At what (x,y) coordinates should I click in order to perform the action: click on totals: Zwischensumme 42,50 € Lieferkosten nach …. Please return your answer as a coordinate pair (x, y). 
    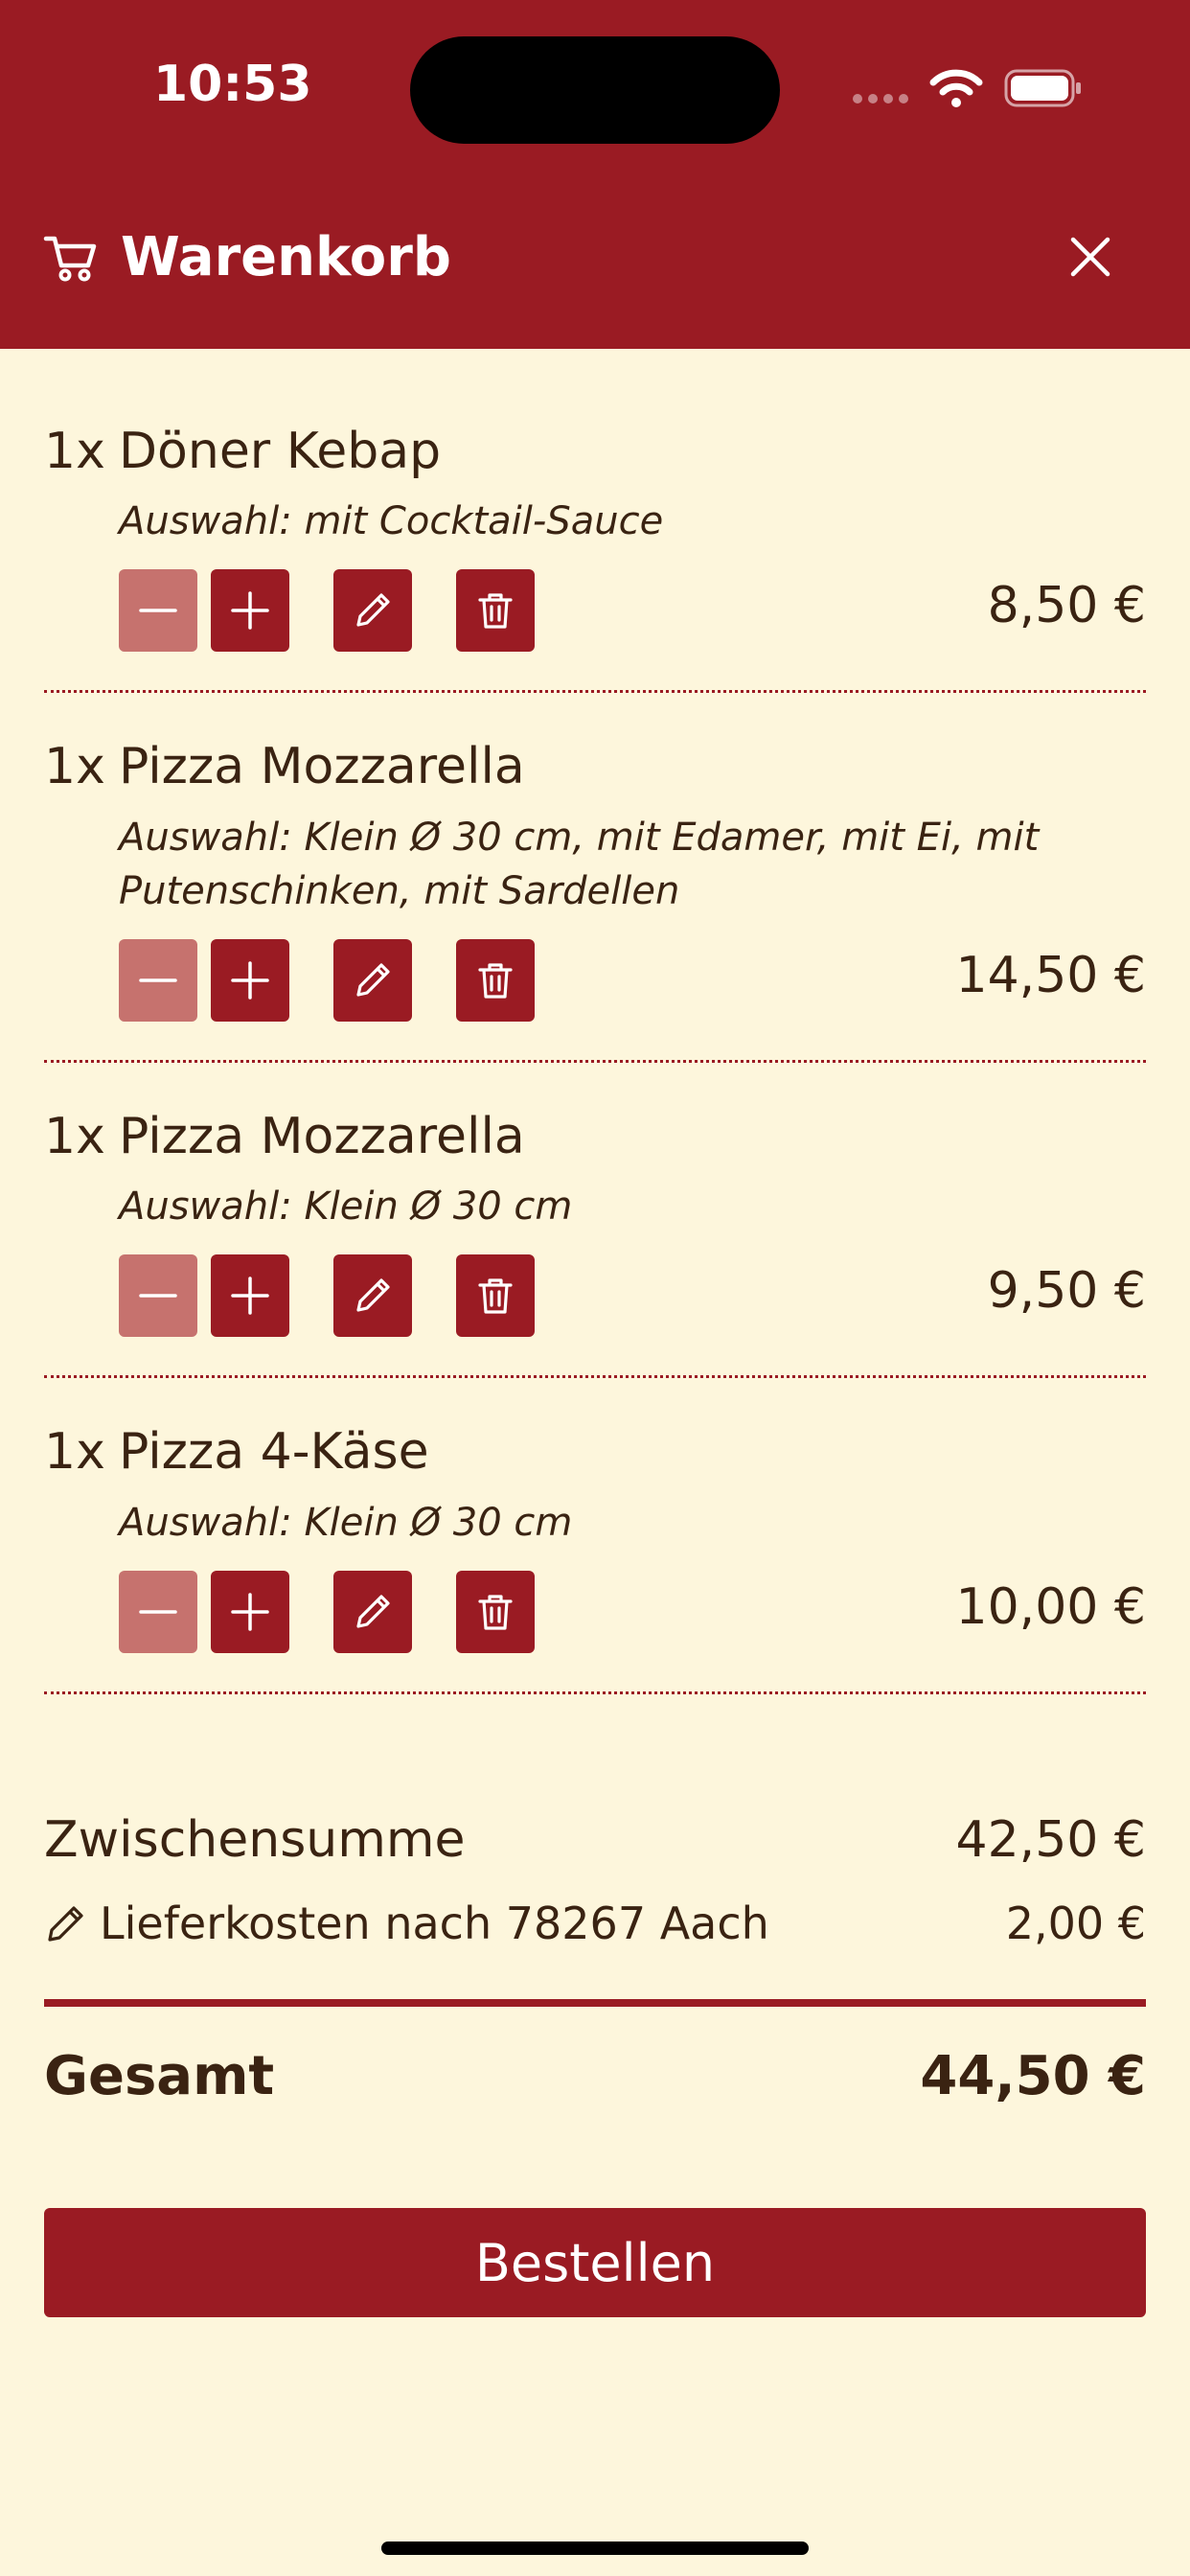
    Looking at the image, I should click on (595, 1959).